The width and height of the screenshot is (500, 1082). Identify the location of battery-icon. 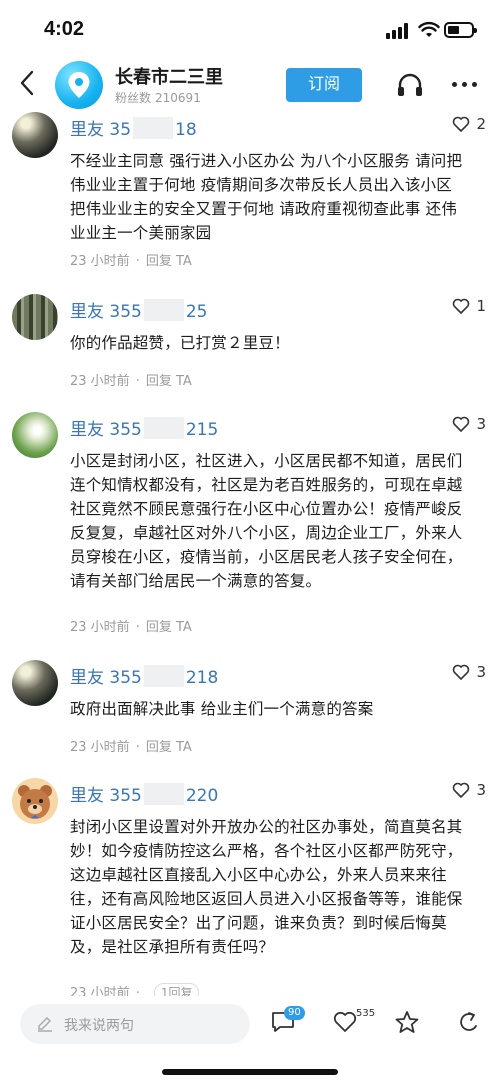
(460, 30).